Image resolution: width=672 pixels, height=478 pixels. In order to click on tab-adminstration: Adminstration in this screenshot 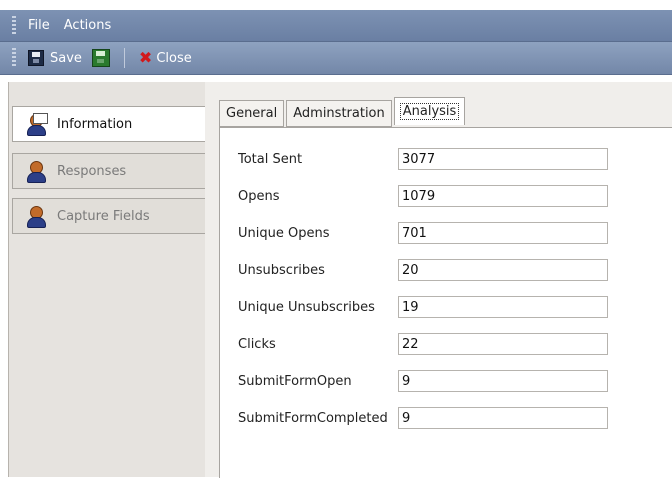, I will do `click(339, 113)`.